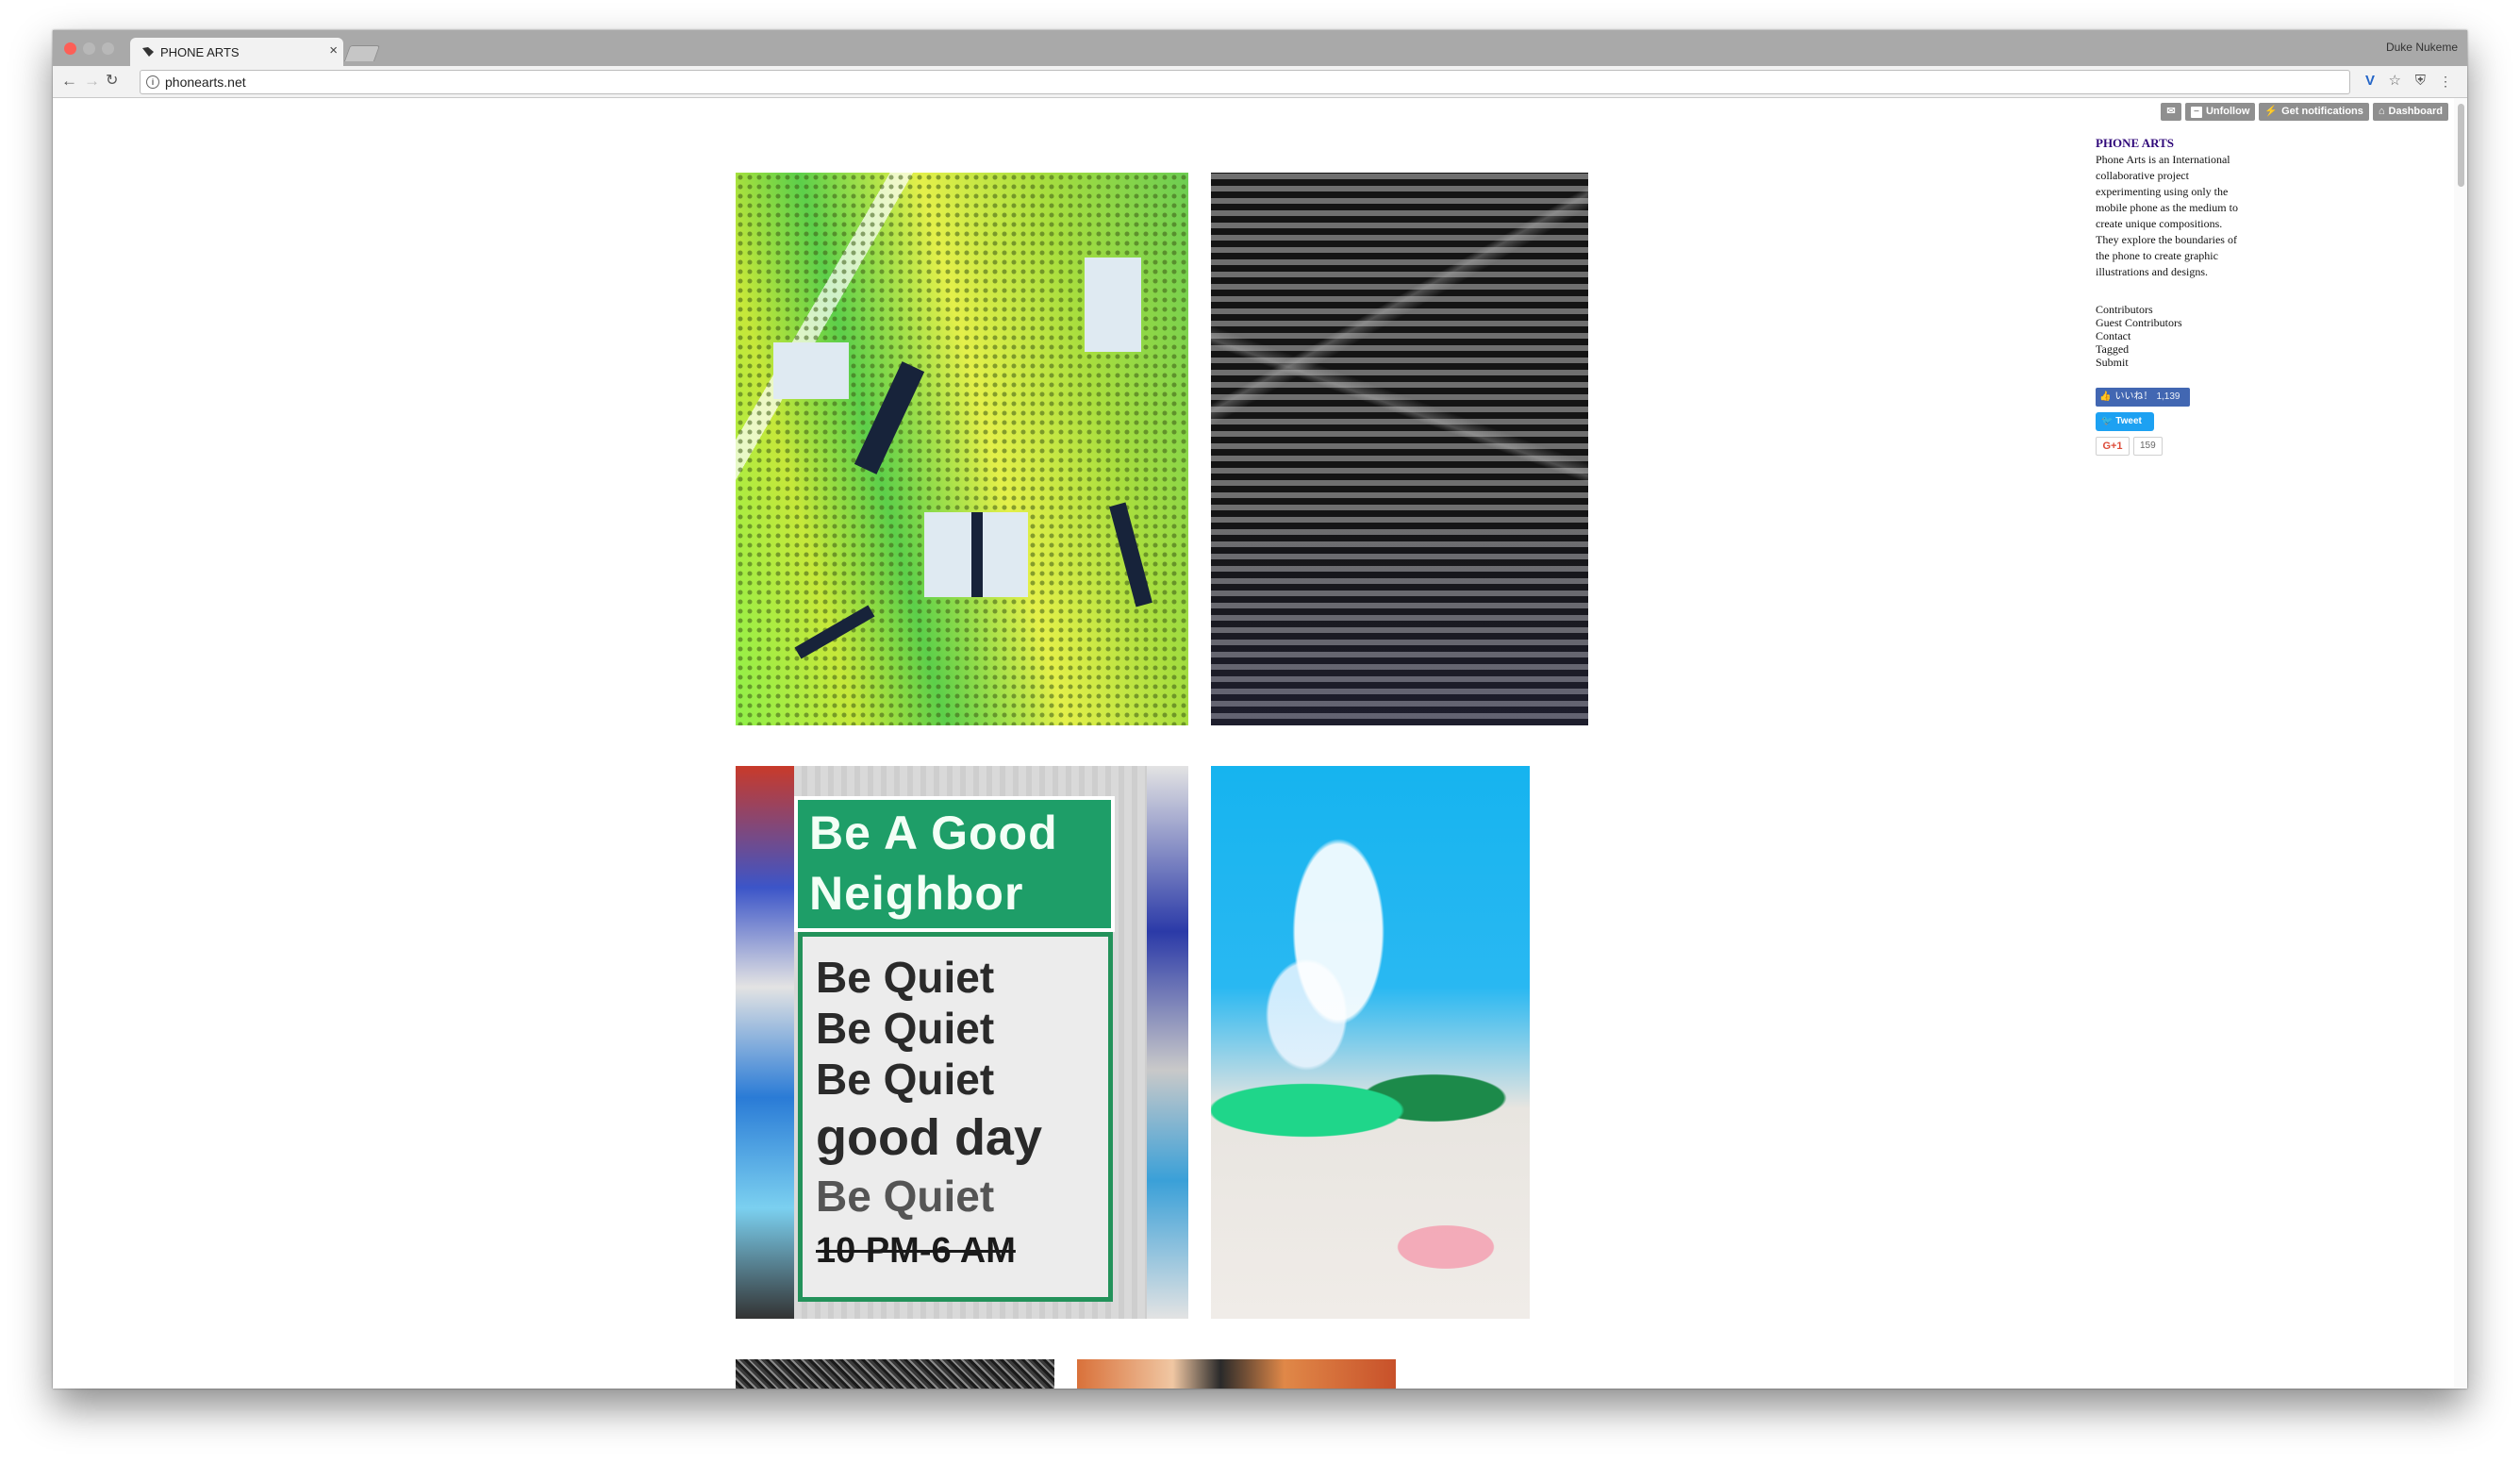 This screenshot has width=2520, height=1464. What do you see at coordinates (2128, 421) in the screenshot?
I see `tweet-label: Tweet` at bounding box center [2128, 421].